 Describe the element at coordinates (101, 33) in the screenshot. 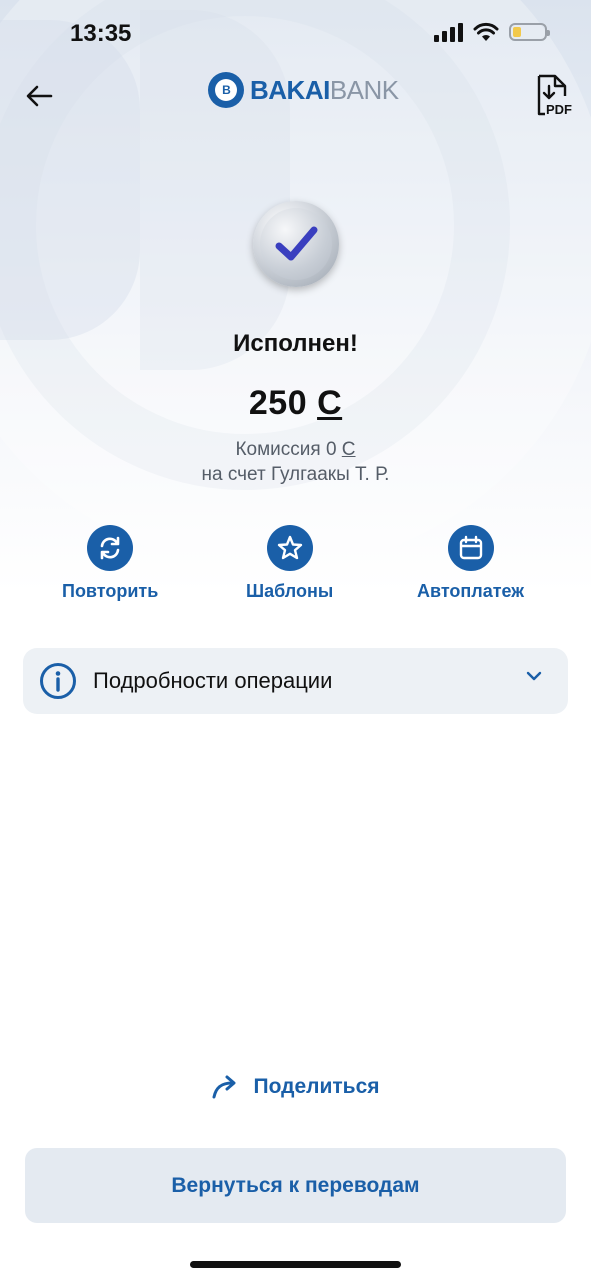

I see `status-time: 13:35` at that location.